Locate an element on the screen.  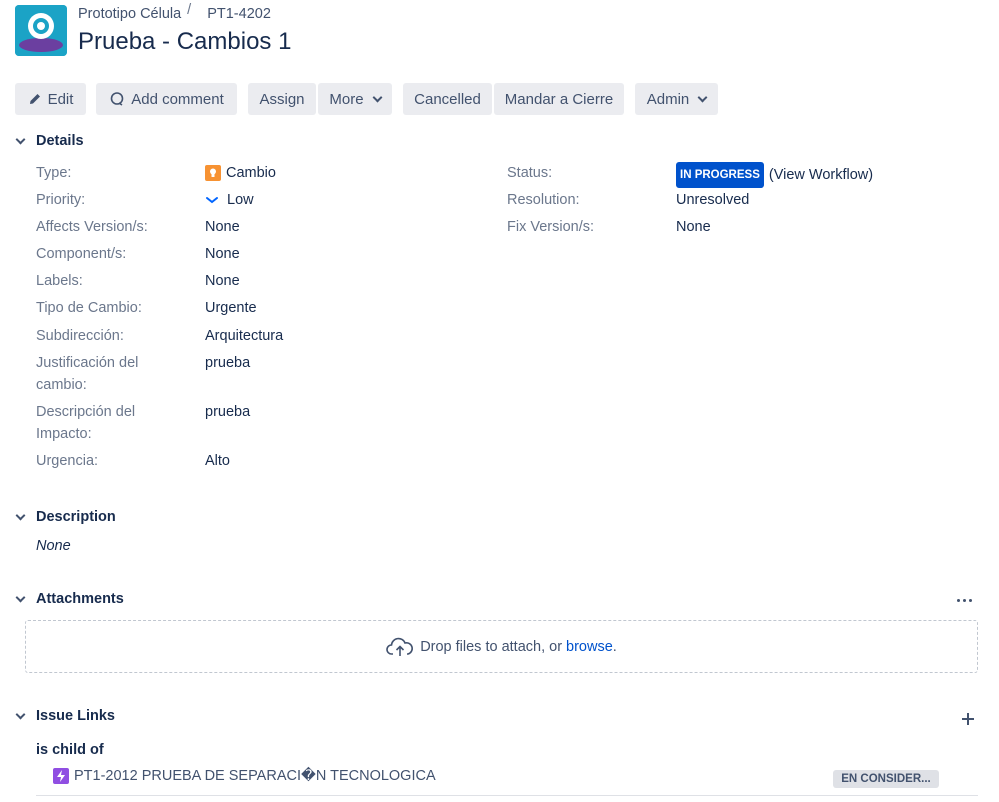
more-label: More is located at coordinates (346, 99).